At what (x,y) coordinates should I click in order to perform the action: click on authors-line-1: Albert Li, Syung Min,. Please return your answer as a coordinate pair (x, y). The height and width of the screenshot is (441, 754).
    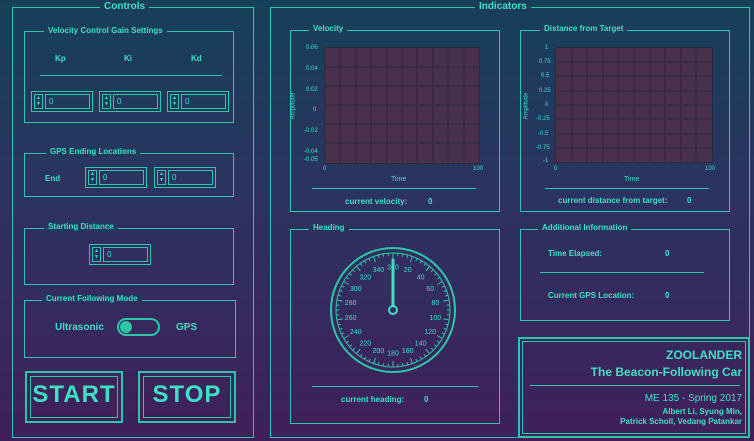
    Looking at the image, I should click on (702, 411).